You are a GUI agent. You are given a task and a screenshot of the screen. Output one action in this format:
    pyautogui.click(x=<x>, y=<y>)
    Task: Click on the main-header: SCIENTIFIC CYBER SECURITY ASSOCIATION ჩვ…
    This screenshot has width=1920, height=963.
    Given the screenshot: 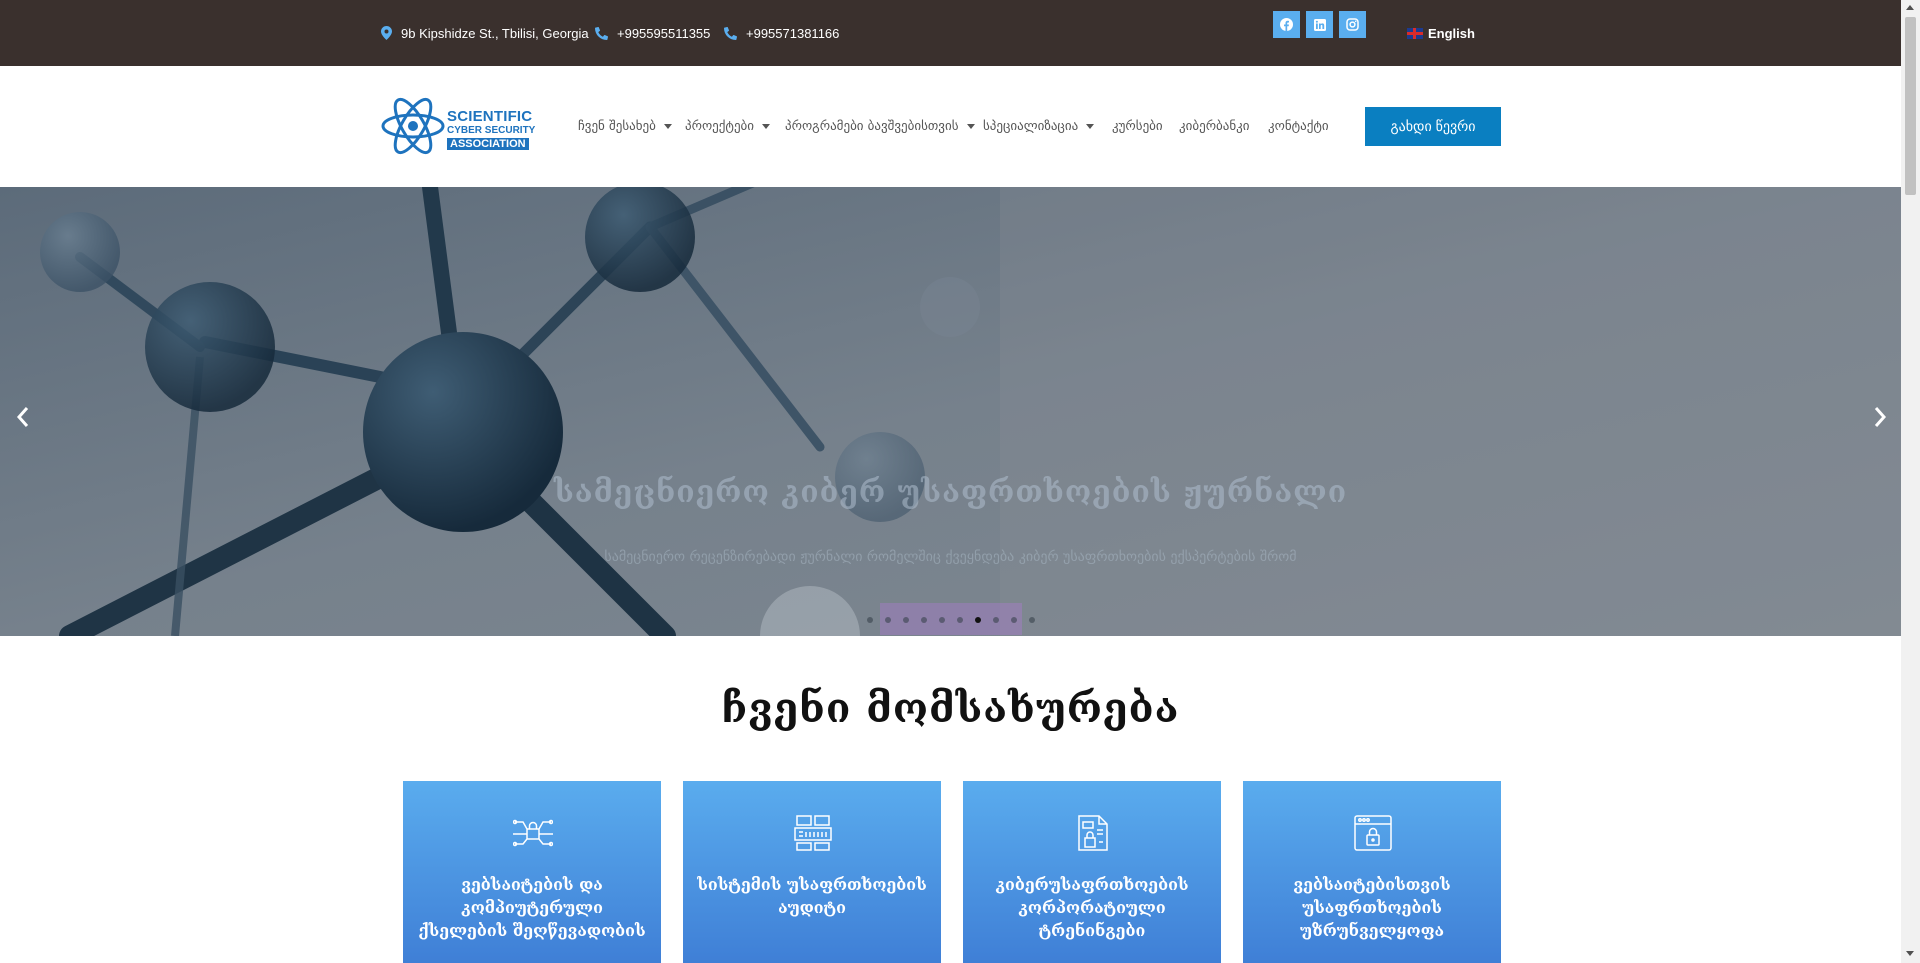 What is the action you would take?
    pyautogui.click(x=950, y=126)
    